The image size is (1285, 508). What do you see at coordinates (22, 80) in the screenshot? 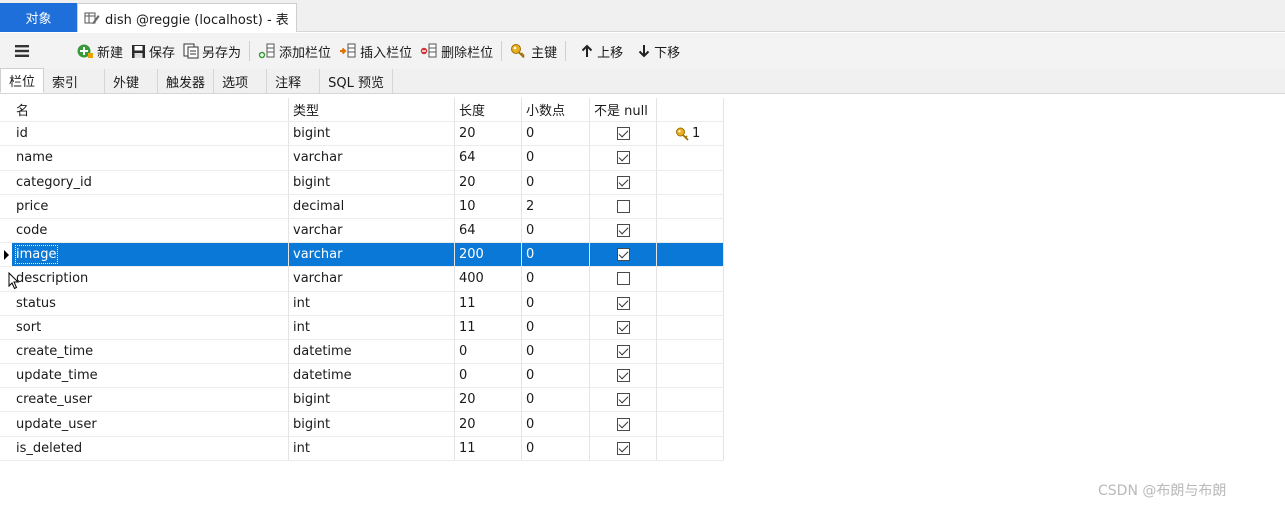
I see `tab-fields: 栏位` at bounding box center [22, 80].